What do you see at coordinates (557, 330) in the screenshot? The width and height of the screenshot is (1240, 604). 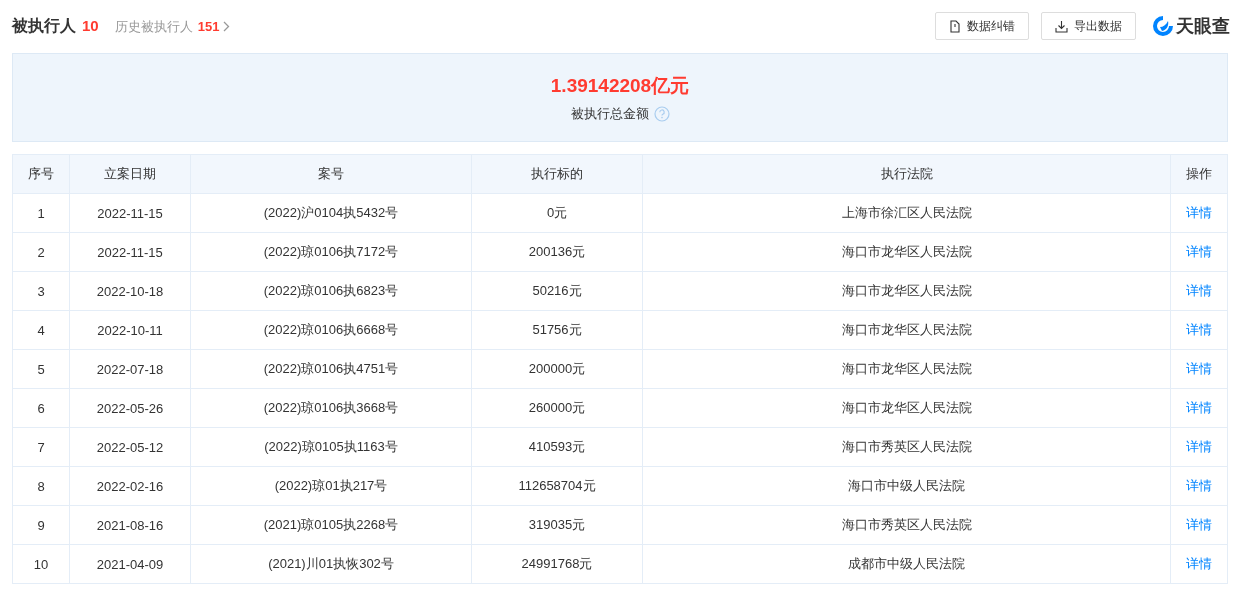 I see `table-cell: 51756元` at bounding box center [557, 330].